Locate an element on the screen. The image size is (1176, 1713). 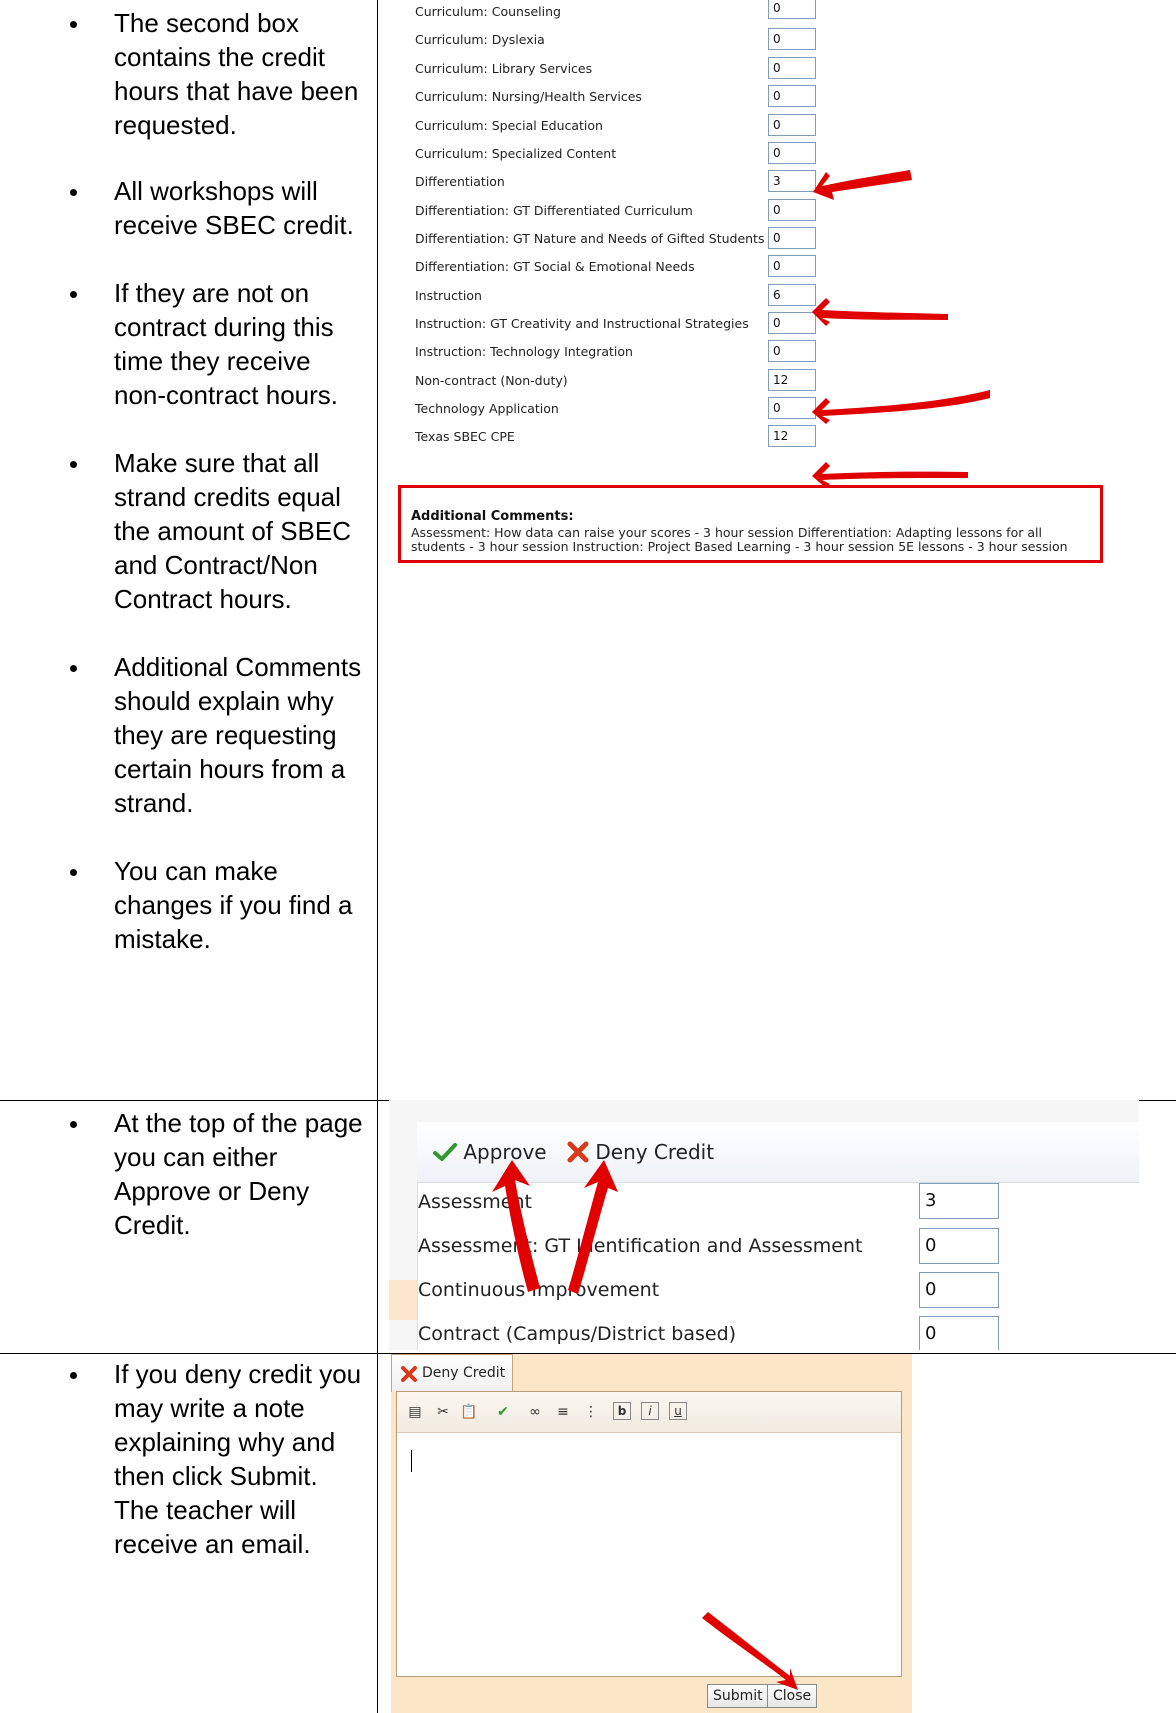
text-caret is located at coordinates (411, 1461).